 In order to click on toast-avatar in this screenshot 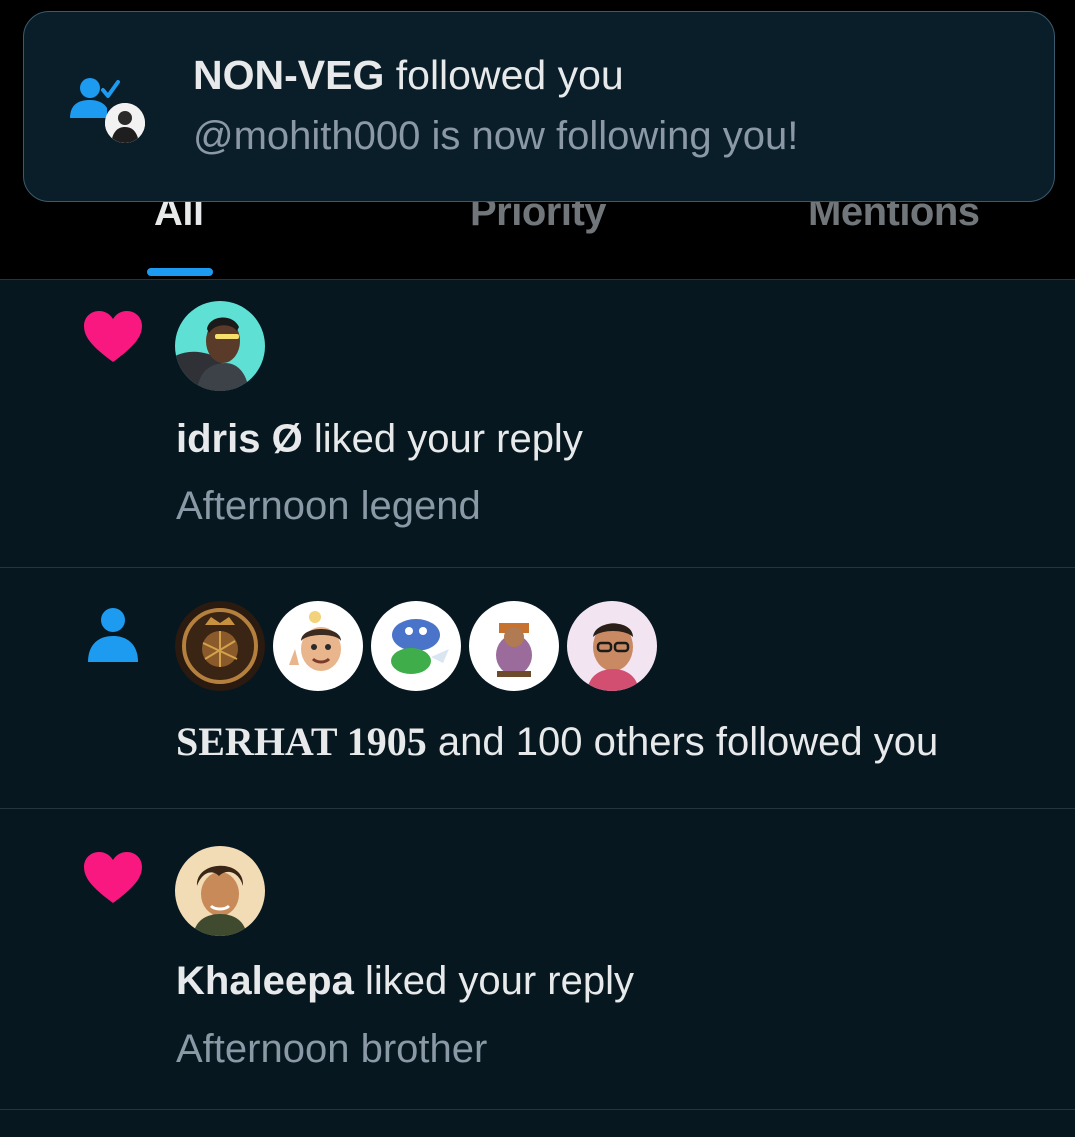, I will do `click(125, 123)`.